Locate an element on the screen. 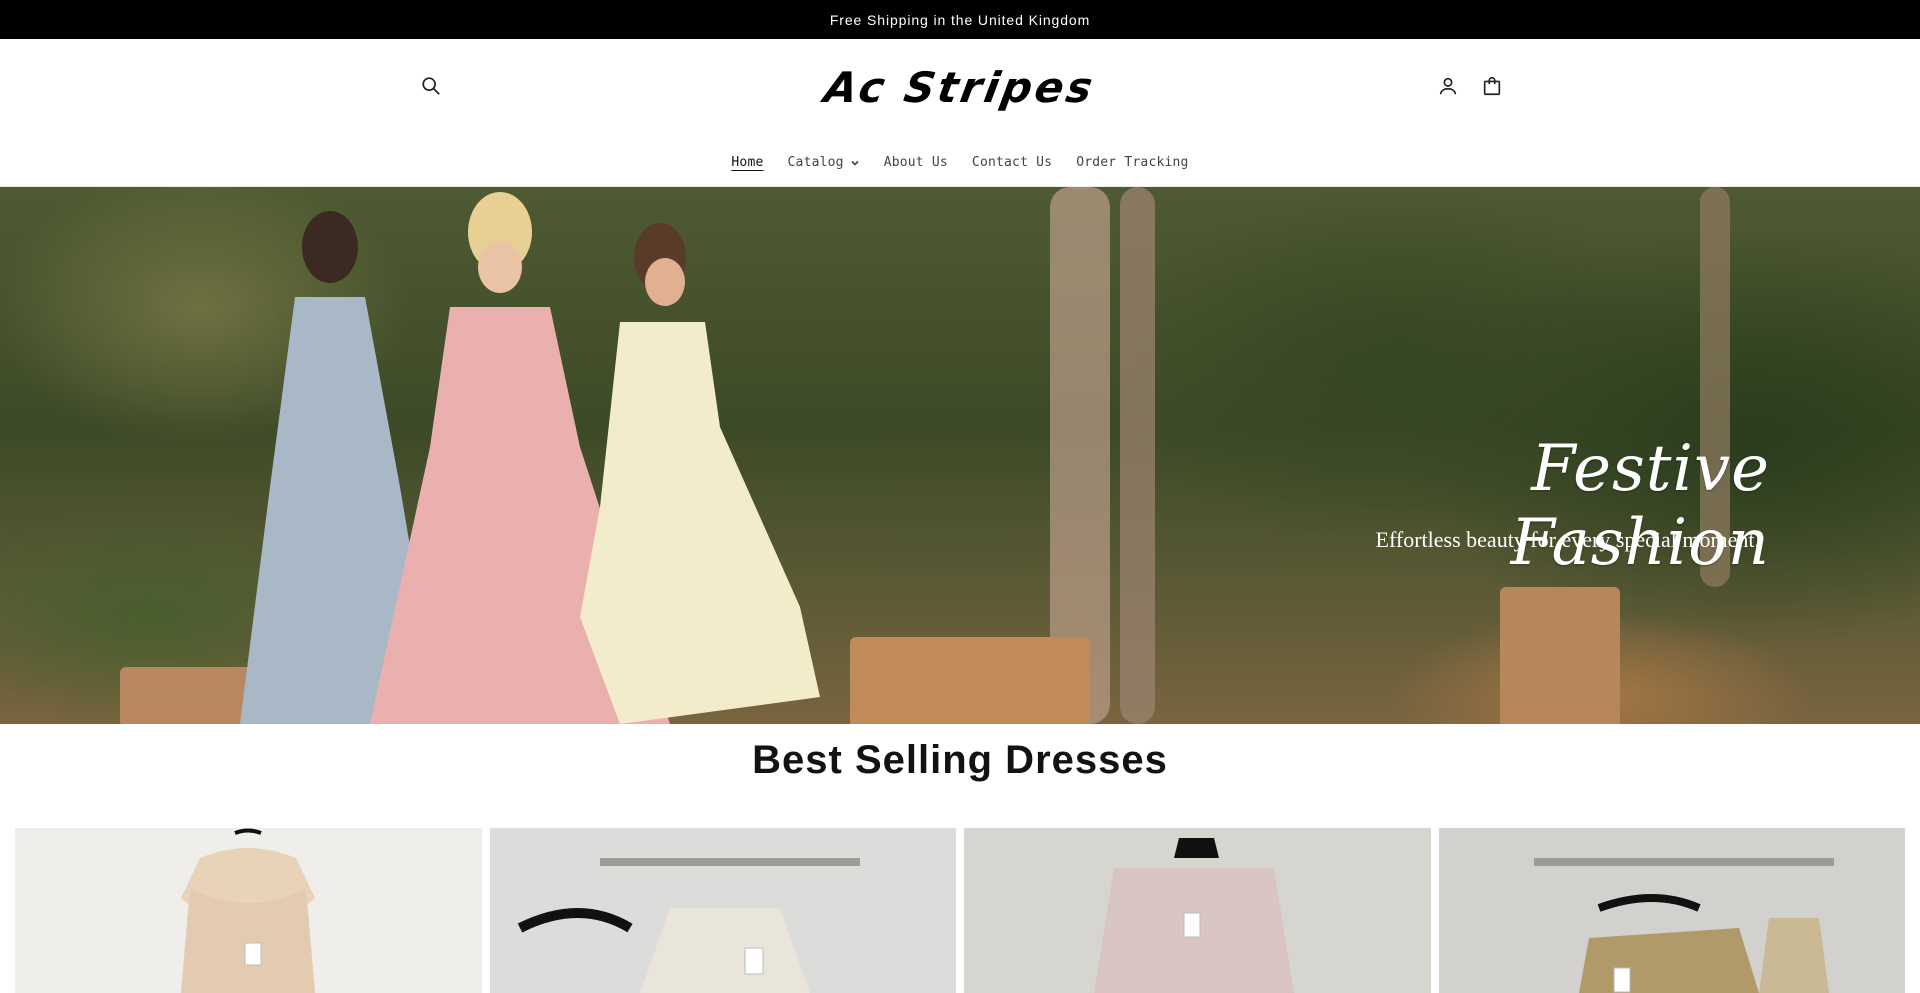 The height and width of the screenshot is (993, 1920). nav-item-contact-us: Contact Us is located at coordinates (1012, 162).